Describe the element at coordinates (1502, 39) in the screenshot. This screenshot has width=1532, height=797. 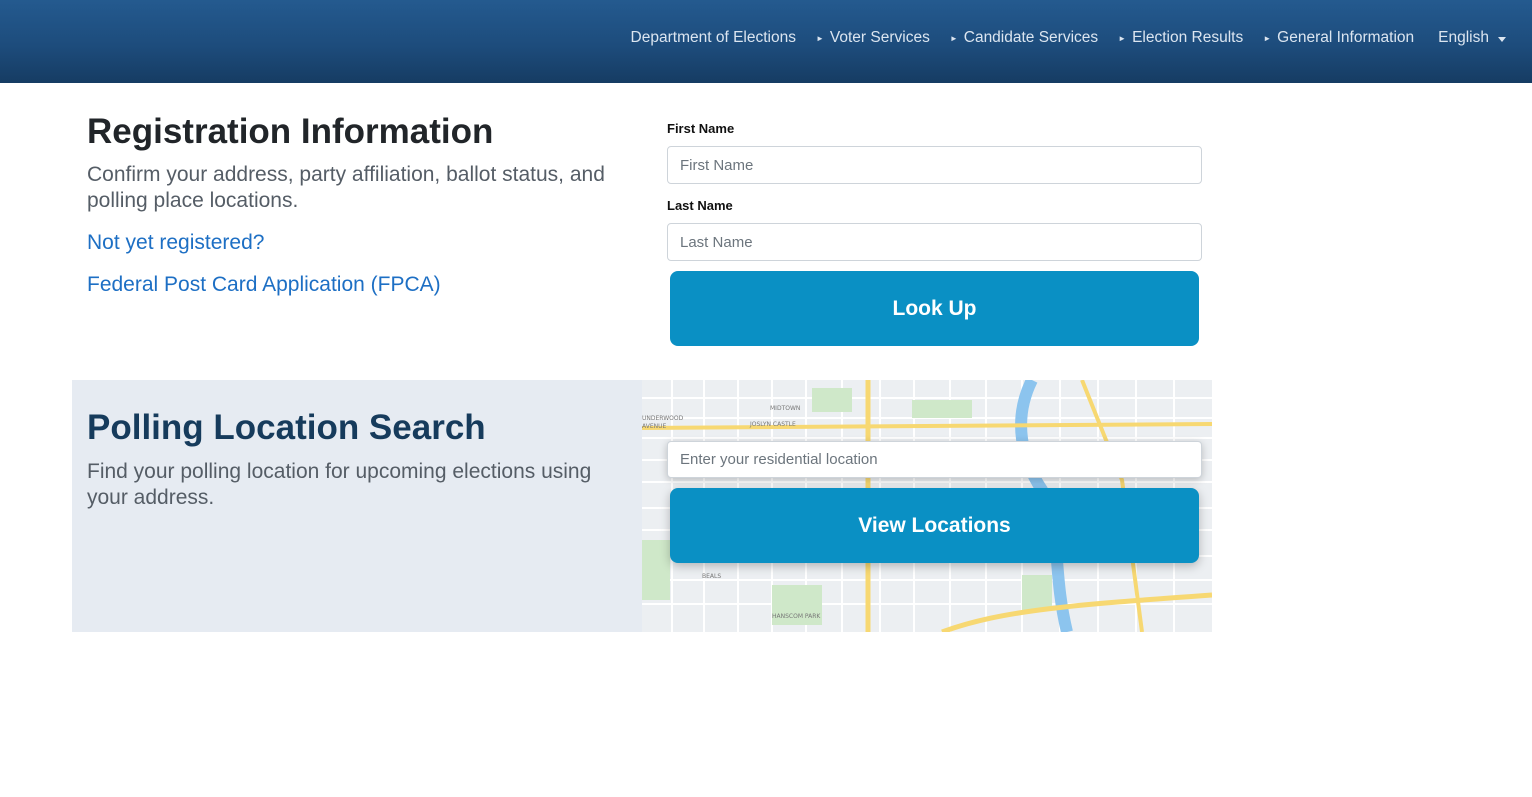
I see `chevron-down-icon` at that location.